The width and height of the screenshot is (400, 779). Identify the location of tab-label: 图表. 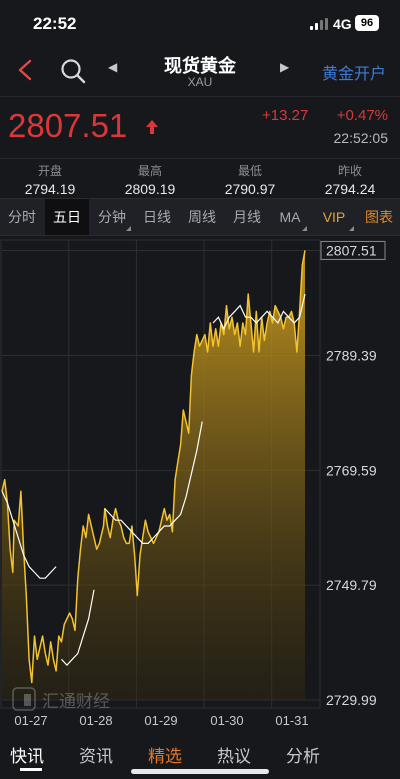
(379, 217).